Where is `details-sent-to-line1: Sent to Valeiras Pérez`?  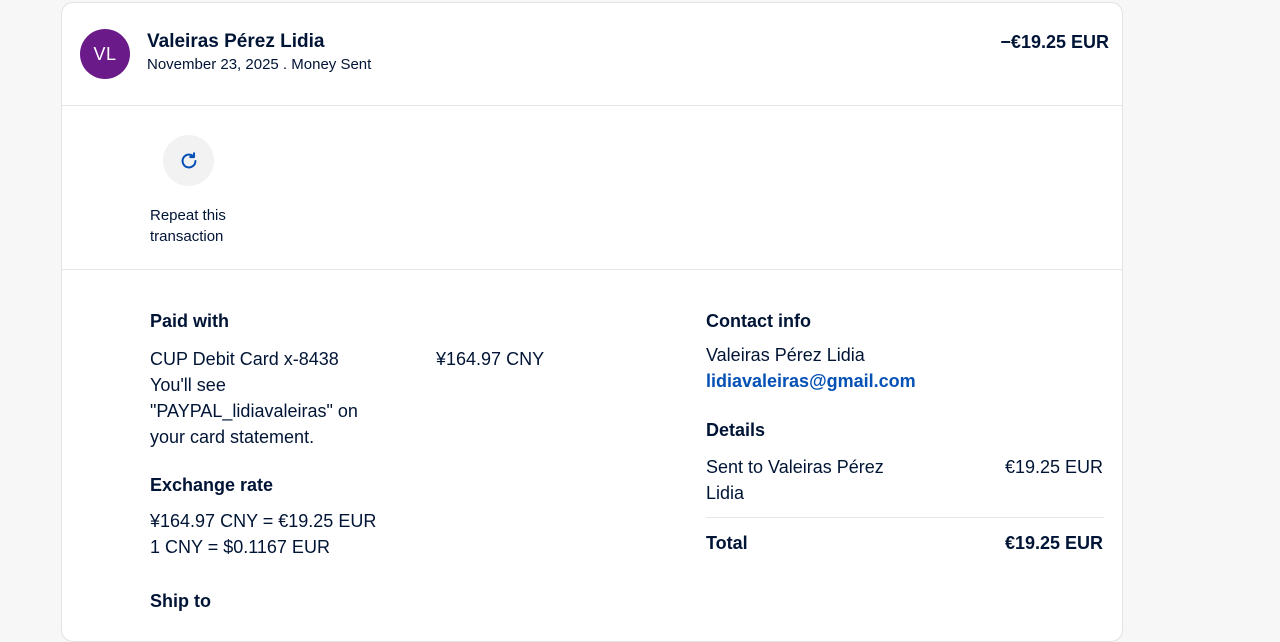
details-sent-to-line1: Sent to Valeiras Pérez is located at coordinates (795, 467).